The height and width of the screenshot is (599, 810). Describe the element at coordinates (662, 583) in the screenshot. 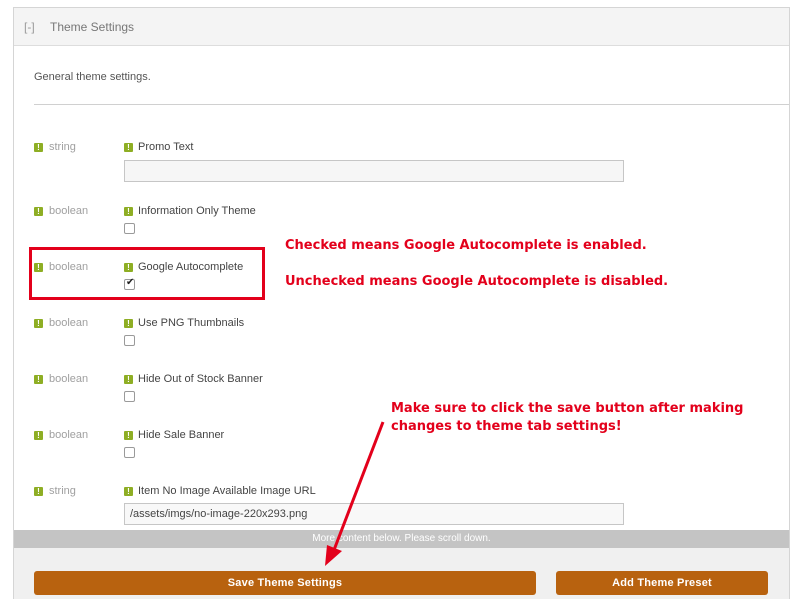

I see `add-theme-preset-button: Add Theme Preset` at that location.